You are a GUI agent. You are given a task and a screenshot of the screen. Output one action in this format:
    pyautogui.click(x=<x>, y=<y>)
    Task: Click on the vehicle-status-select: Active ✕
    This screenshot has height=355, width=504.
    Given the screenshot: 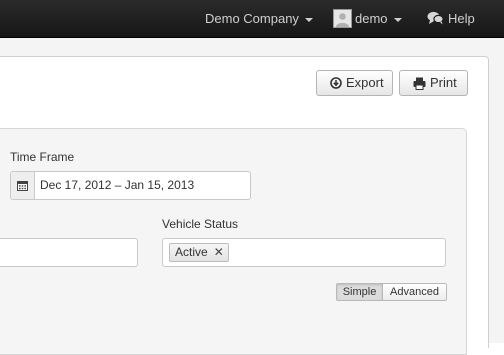 What is the action you would take?
    pyautogui.click(x=304, y=252)
    